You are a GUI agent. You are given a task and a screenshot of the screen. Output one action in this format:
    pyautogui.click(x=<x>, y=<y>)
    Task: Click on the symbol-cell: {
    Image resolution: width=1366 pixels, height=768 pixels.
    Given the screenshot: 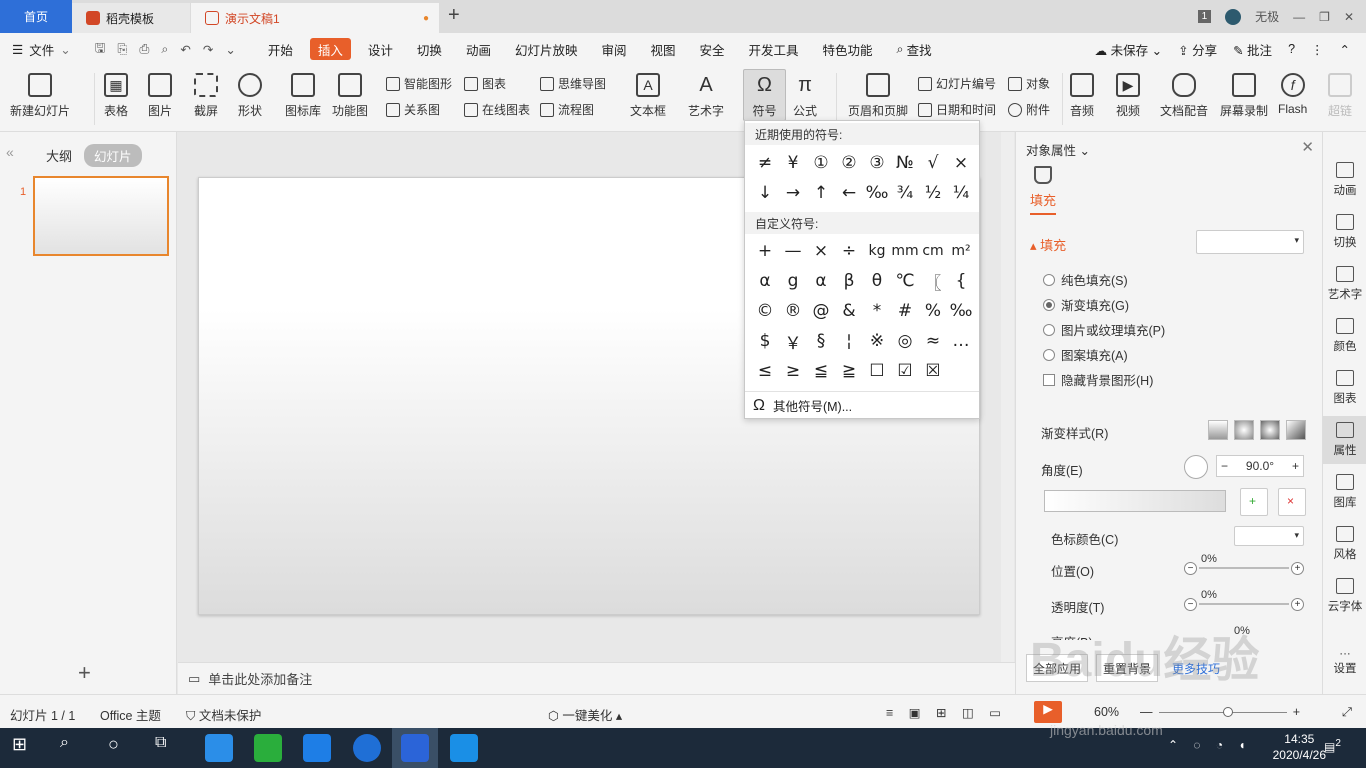 What is the action you would take?
    pyautogui.click(x=961, y=281)
    